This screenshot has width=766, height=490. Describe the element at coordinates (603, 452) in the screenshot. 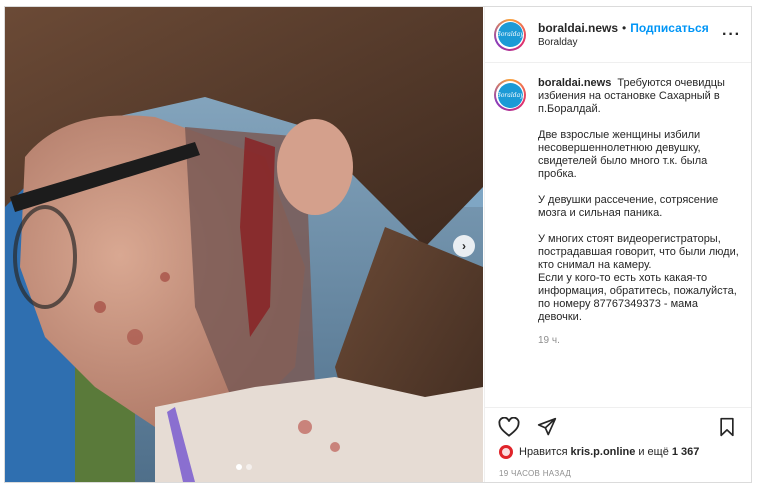

I see `liker-username: kris.p.online` at that location.